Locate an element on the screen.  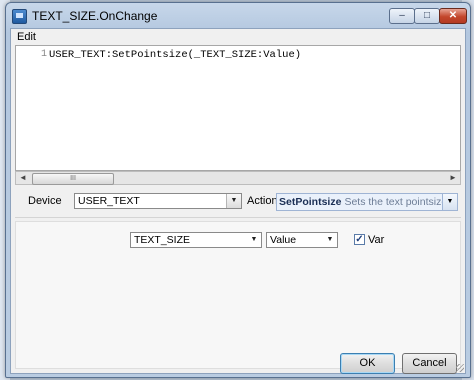
window-title: TEXT_SIZE.OnChange is located at coordinates (95, 16).